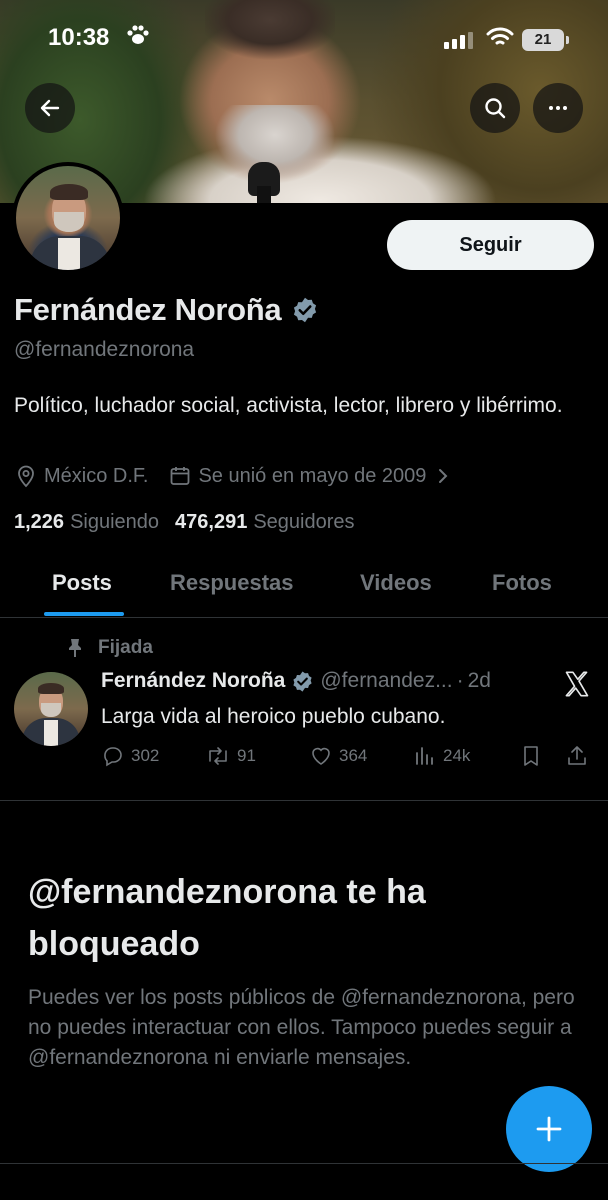 The width and height of the screenshot is (608, 1200). Describe the element at coordinates (273, 717) in the screenshot. I see `post-text: Larga vida al heroico pueblo cubano.` at that location.